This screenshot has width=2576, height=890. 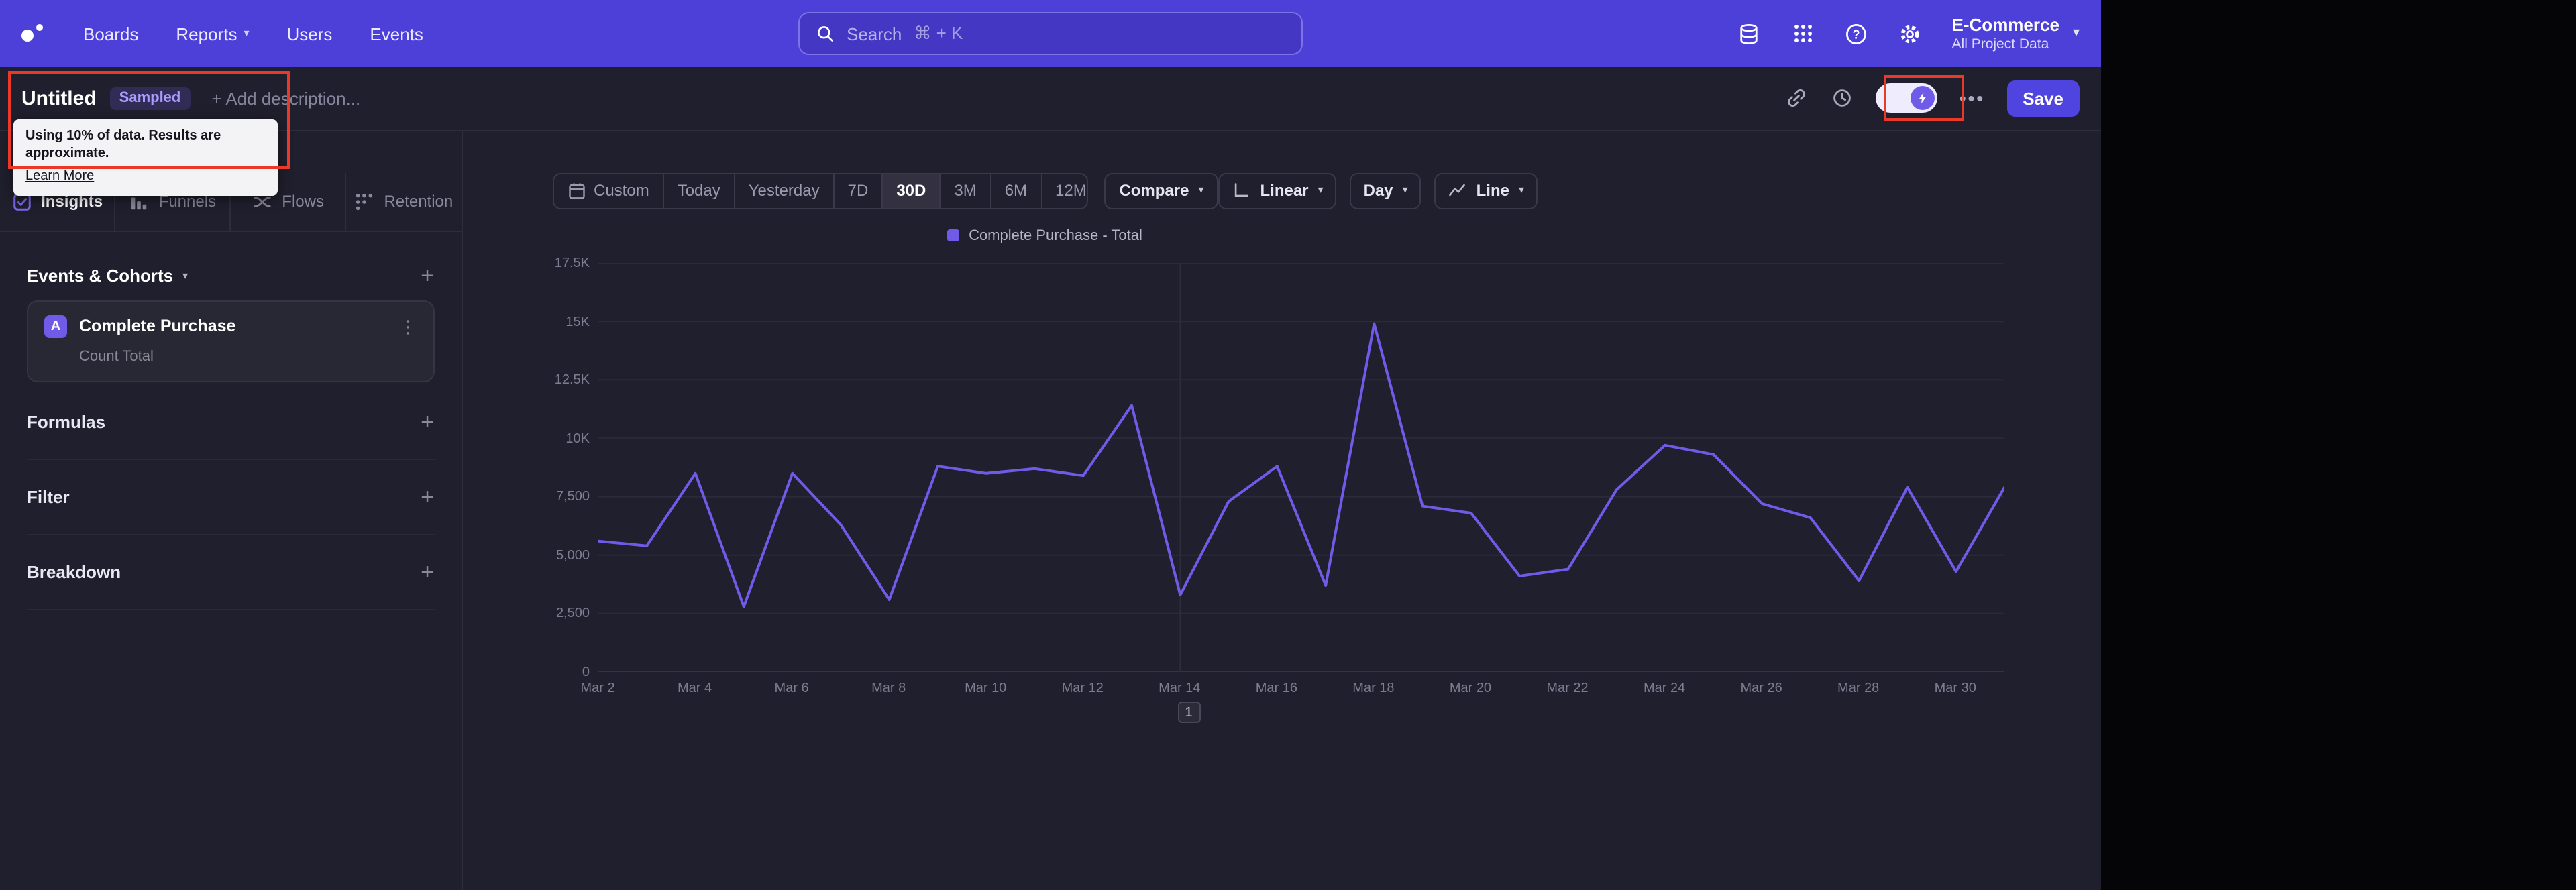 What do you see at coordinates (1378, 190) in the screenshot?
I see `granularity-label: Day` at bounding box center [1378, 190].